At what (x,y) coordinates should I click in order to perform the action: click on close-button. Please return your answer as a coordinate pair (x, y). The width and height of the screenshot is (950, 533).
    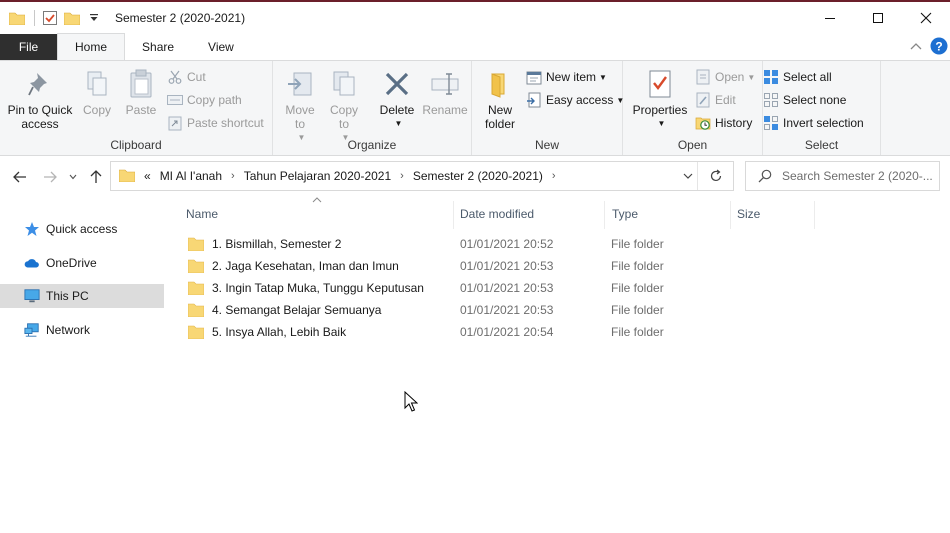
    Looking at the image, I should click on (926, 18).